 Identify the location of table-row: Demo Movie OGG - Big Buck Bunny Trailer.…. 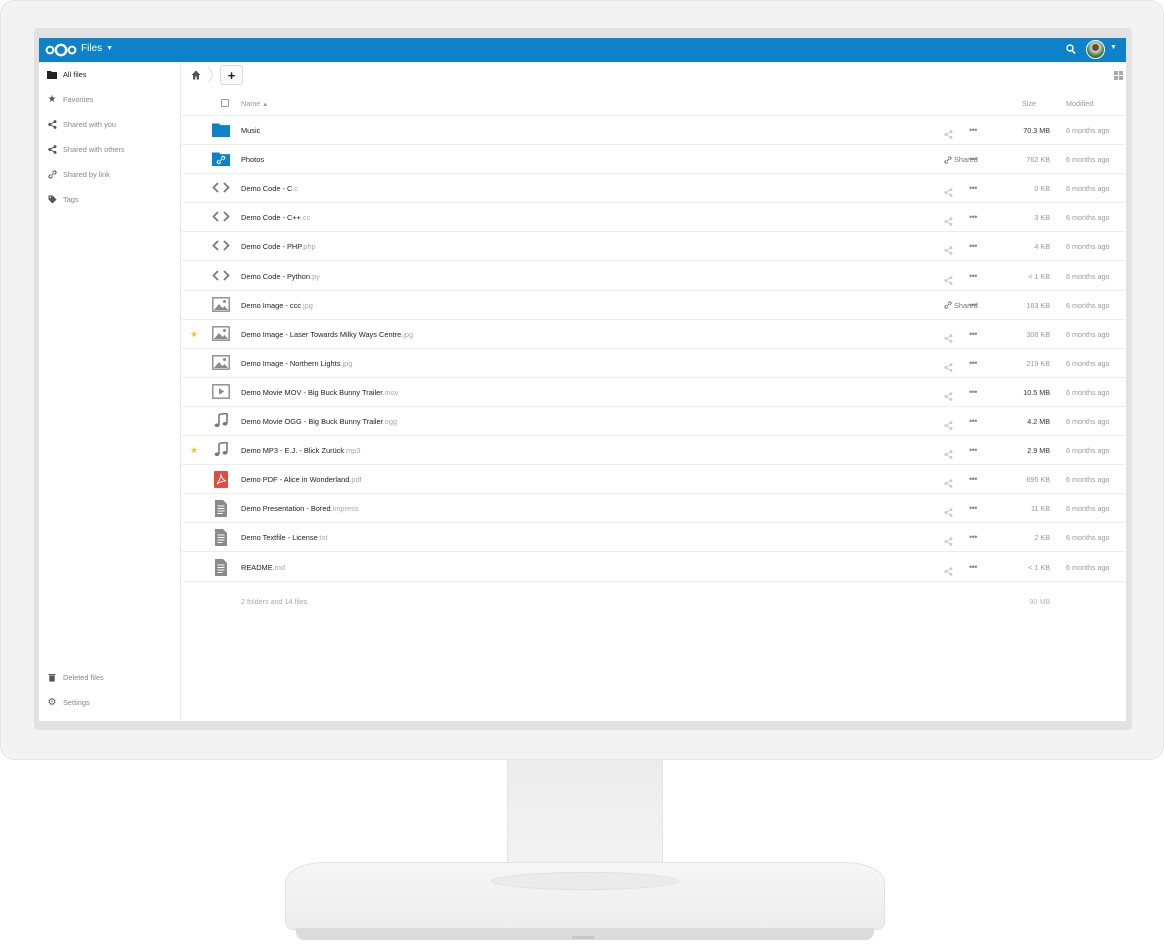
(654, 421).